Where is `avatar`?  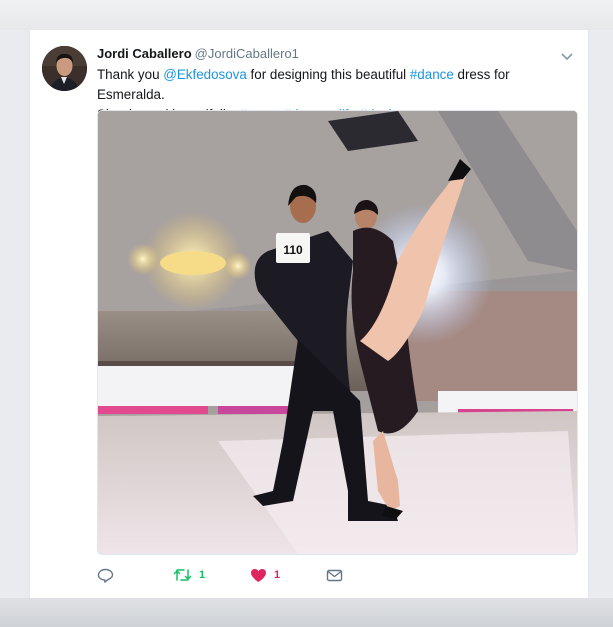 avatar is located at coordinates (64, 68).